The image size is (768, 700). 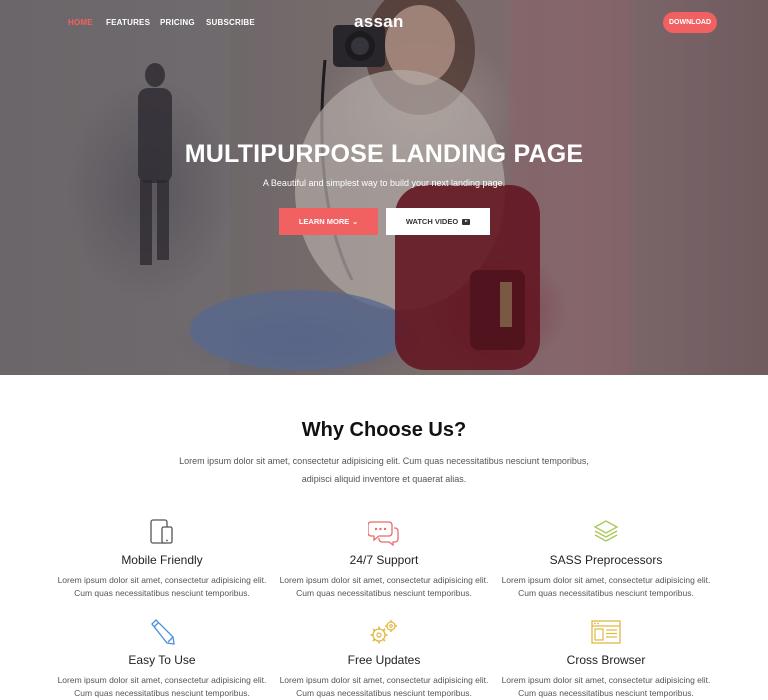 I want to click on nav-link-subscribe: SUBSCRIBE, so click(x=230, y=22).